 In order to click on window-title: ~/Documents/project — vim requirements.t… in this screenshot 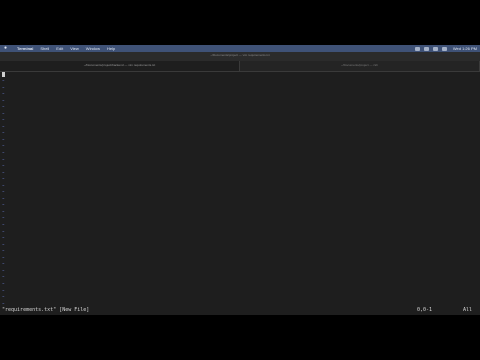, I will do `click(240, 55)`.